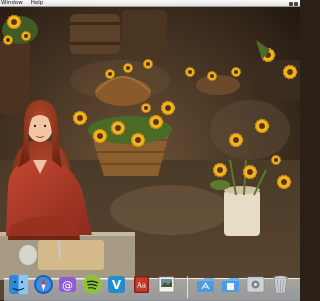 The width and height of the screenshot is (320, 301). What do you see at coordinates (187, 287) in the screenshot?
I see `dock-separator` at bounding box center [187, 287].